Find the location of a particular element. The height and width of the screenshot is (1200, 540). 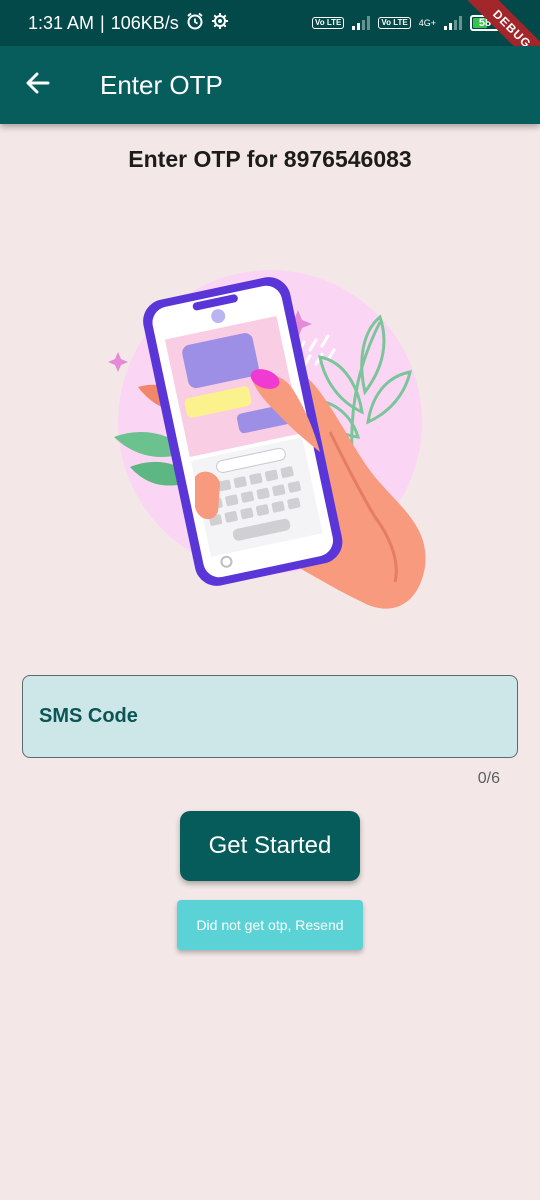

alarm-icon is located at coordinates (195, 23).